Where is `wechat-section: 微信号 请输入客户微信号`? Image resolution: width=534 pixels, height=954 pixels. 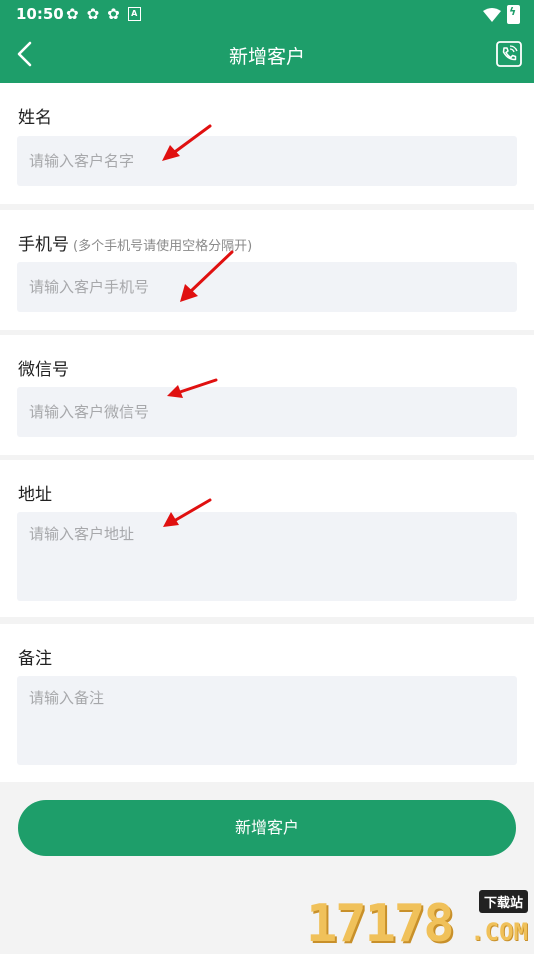
wechat-section: 微信号 请输入客户微信号 is located at coordinates (267, 395).